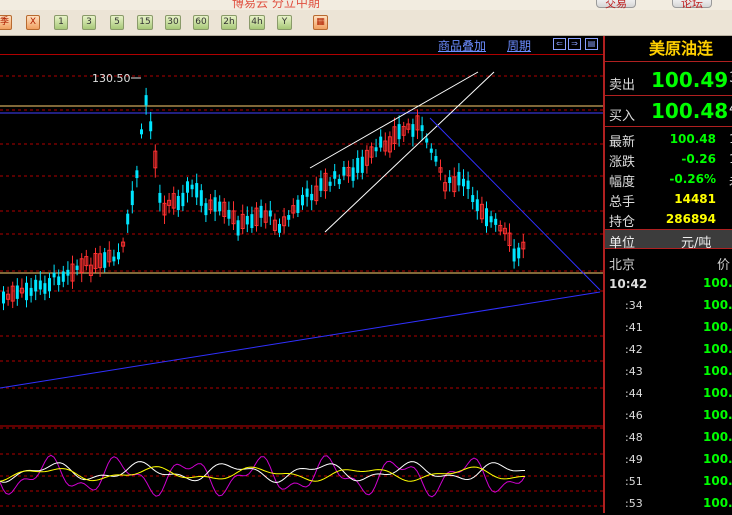  Describe the element at coordinates (668, 240) in the screenshot. I see `unit-row: 单位 元/吨` at that location.